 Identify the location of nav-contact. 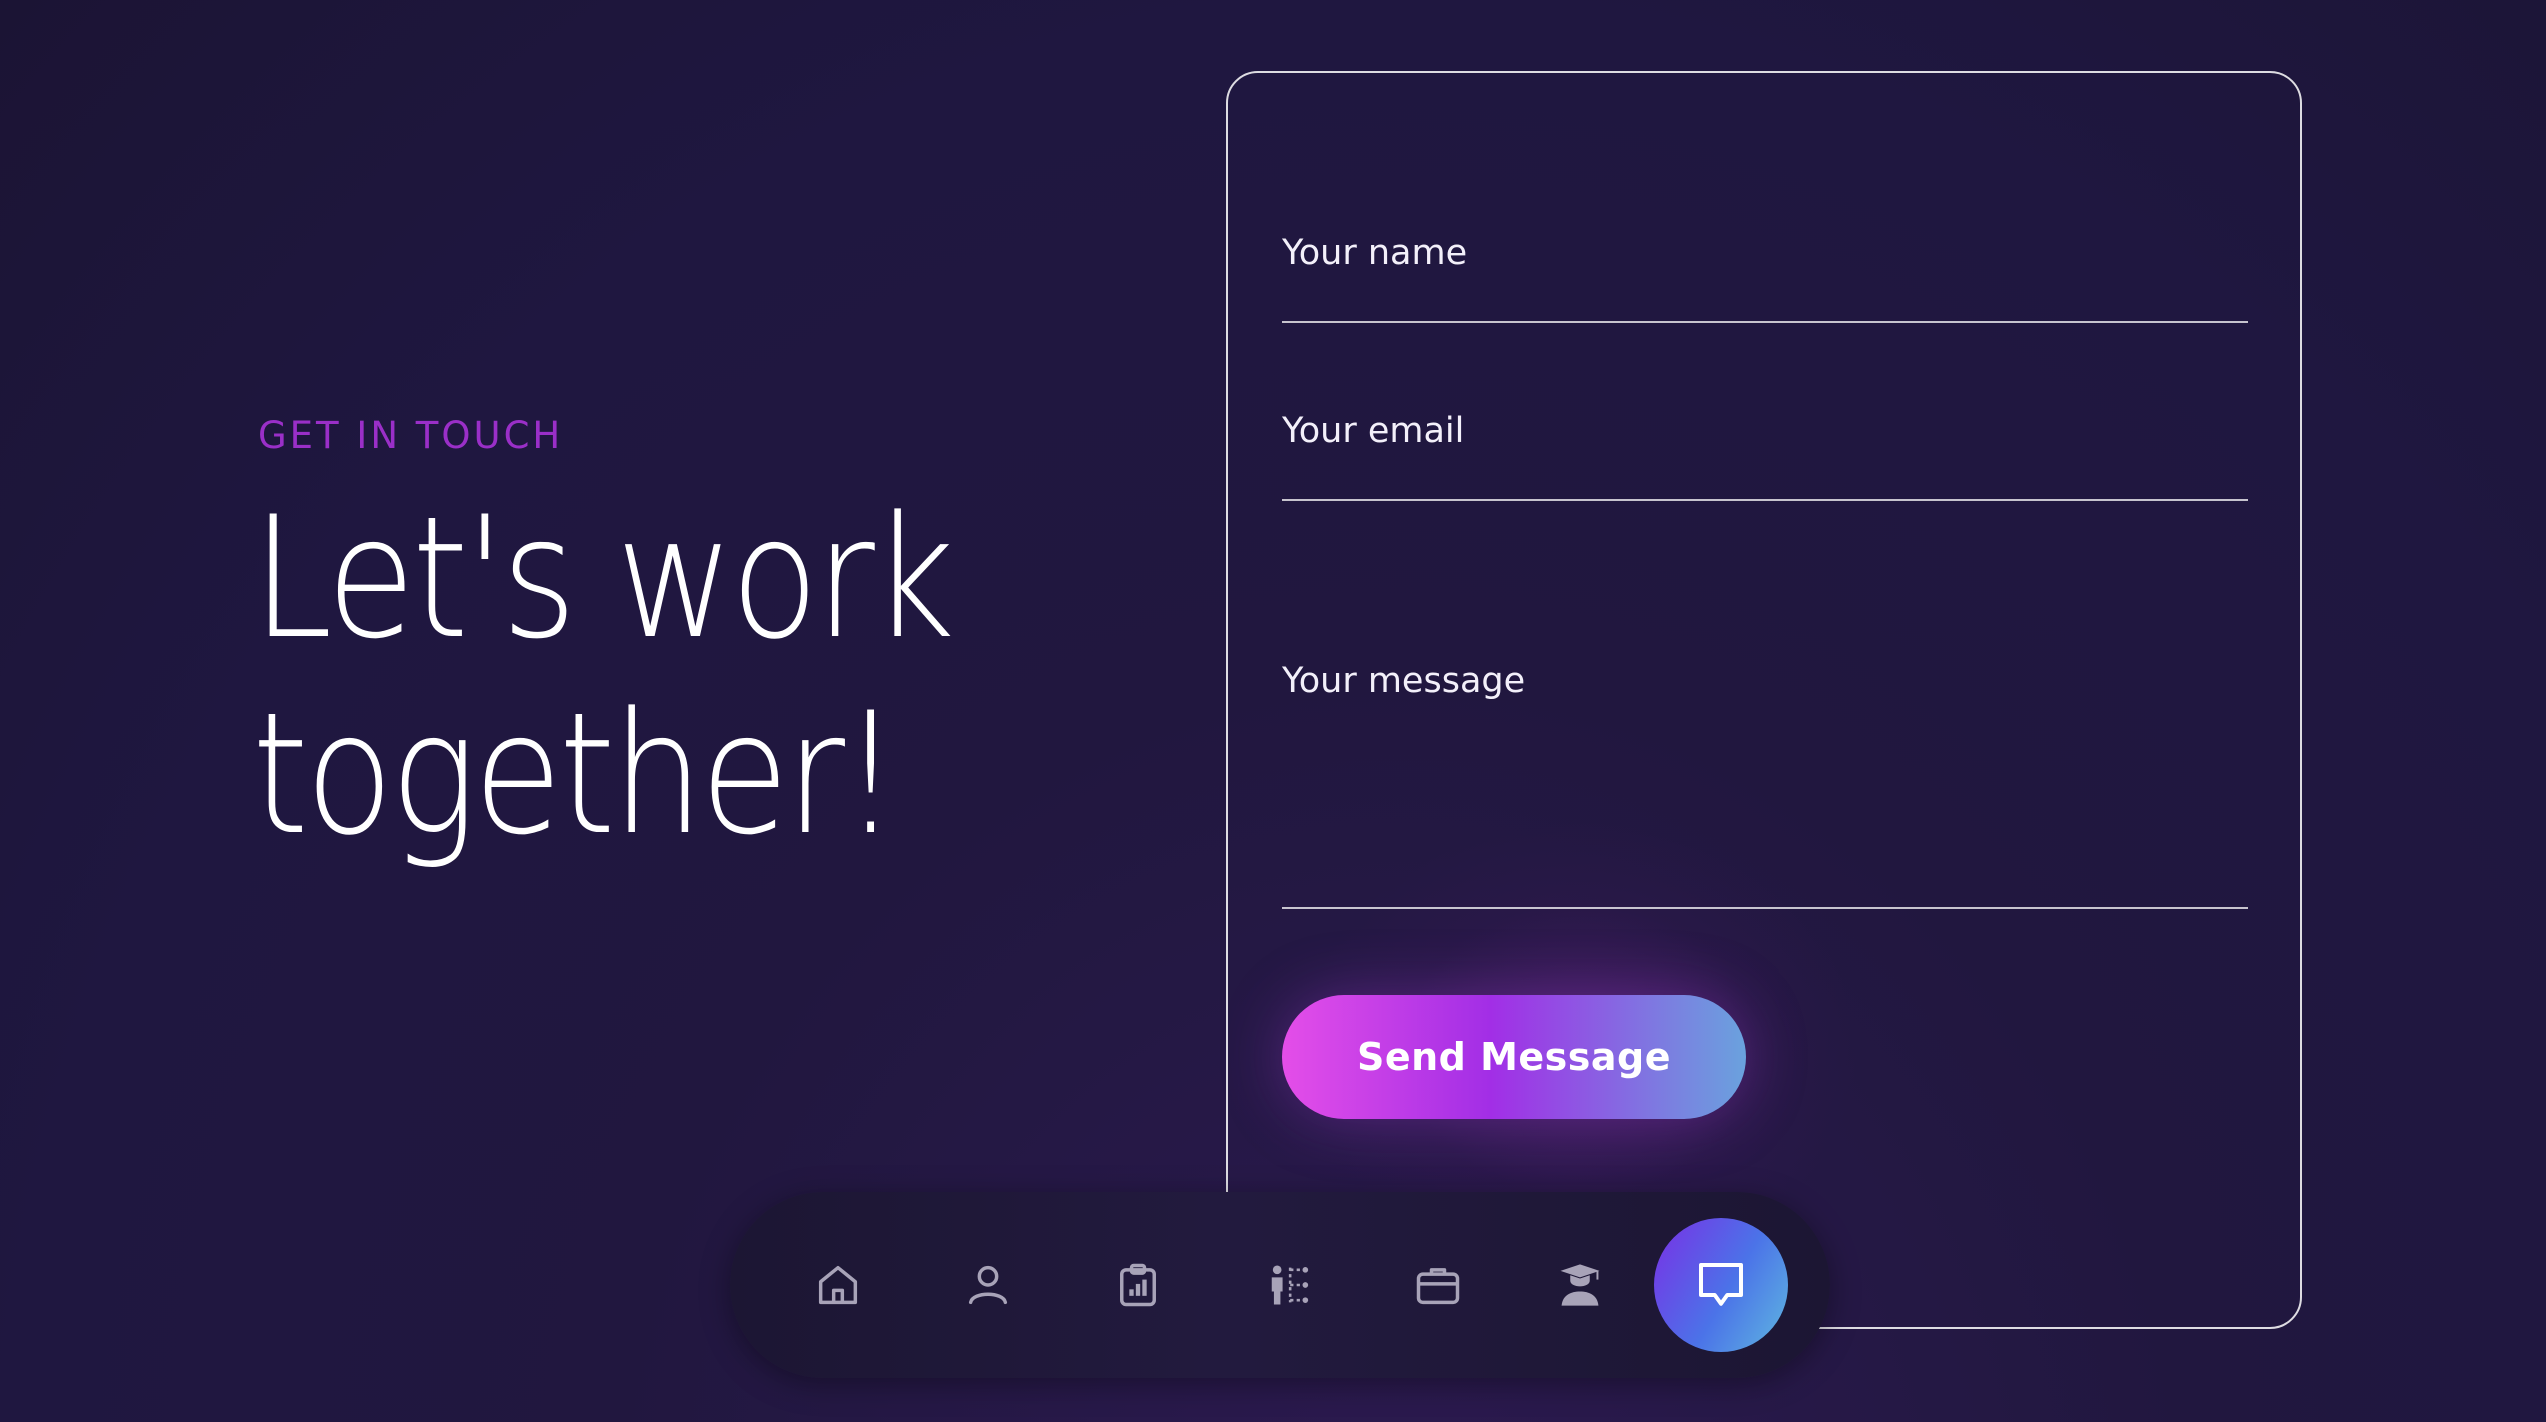
(1721, 1285).